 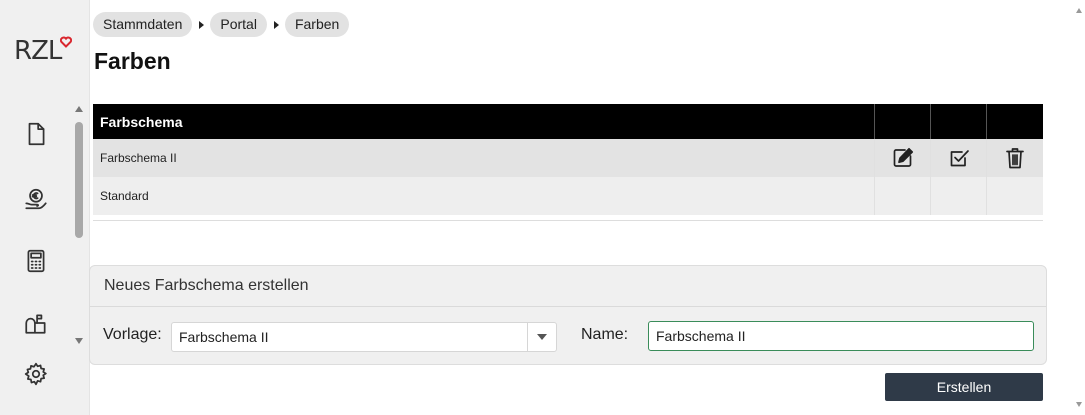 I want to click on name-label: Name:, so click(x=605, y=334).